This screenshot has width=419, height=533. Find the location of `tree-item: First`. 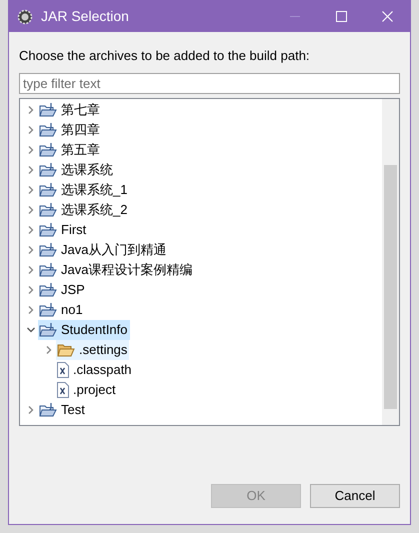

tree-item: First is located at coordinates (63, 230).